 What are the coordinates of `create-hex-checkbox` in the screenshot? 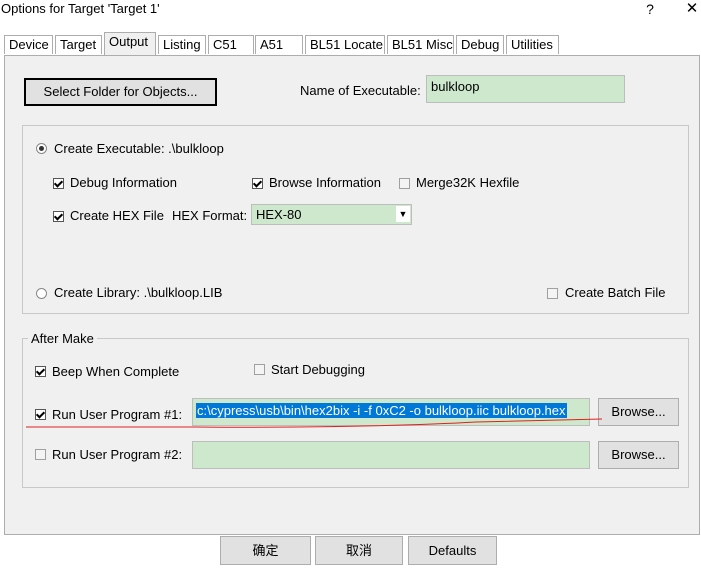 It's located at (58, 216).